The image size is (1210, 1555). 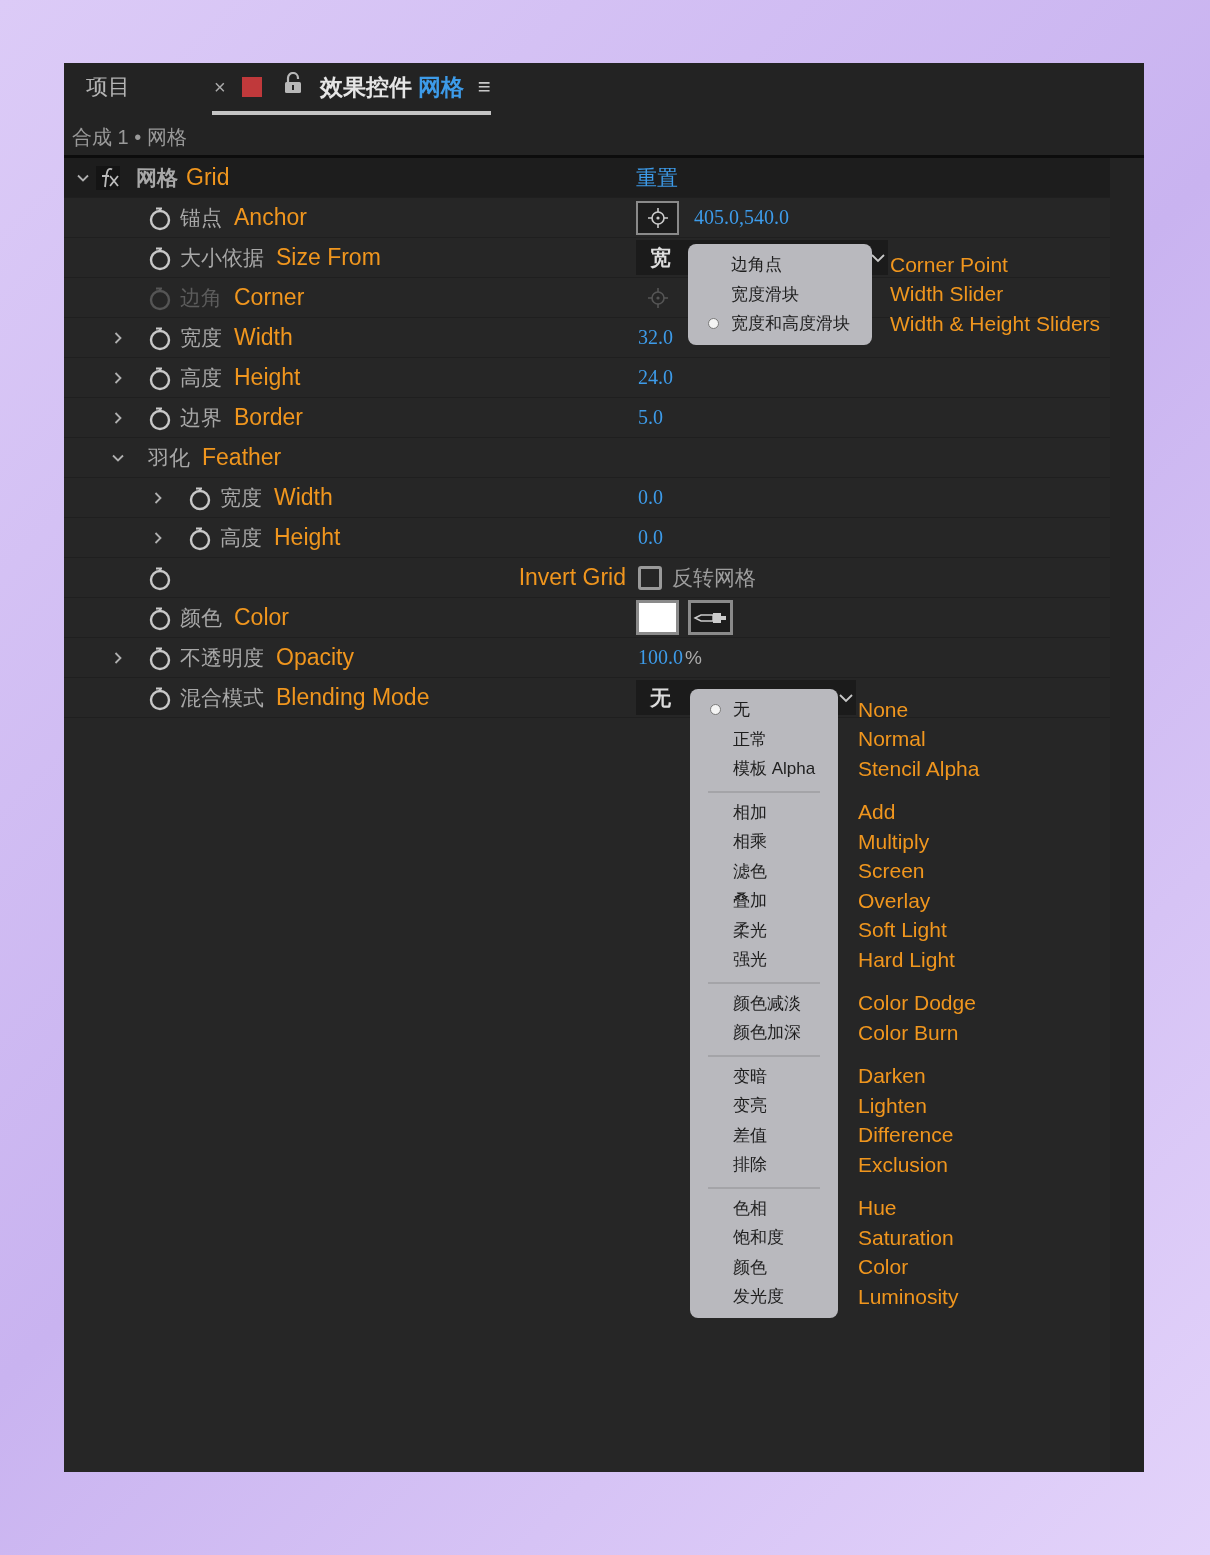 What do you see at coordinates (995, 323) in the screenshot?
I see `annotation-label: Width & Height Sliders` at bounding box center [995, 323].